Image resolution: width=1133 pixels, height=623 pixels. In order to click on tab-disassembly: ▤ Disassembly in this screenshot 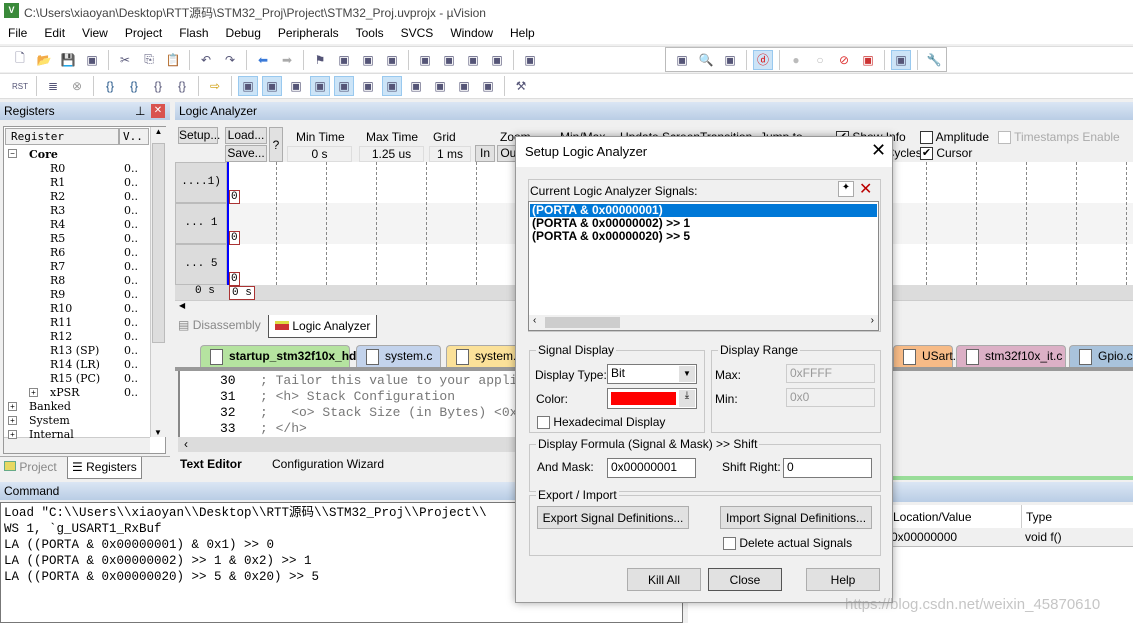, I will do `click(219, 325)`.